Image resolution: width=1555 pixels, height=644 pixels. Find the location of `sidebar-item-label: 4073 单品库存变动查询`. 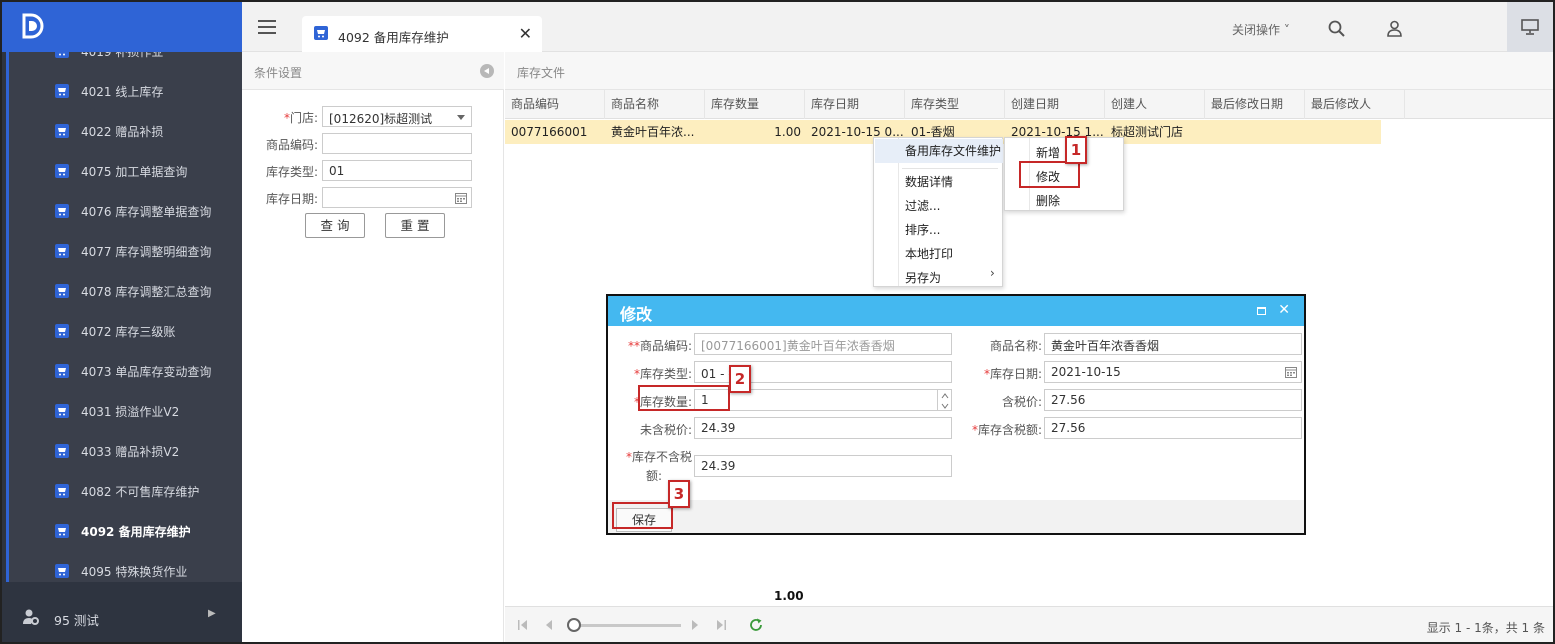

sidebar-item-label: 4073 单品库存变动查询 is located at coordinates (146, 372).